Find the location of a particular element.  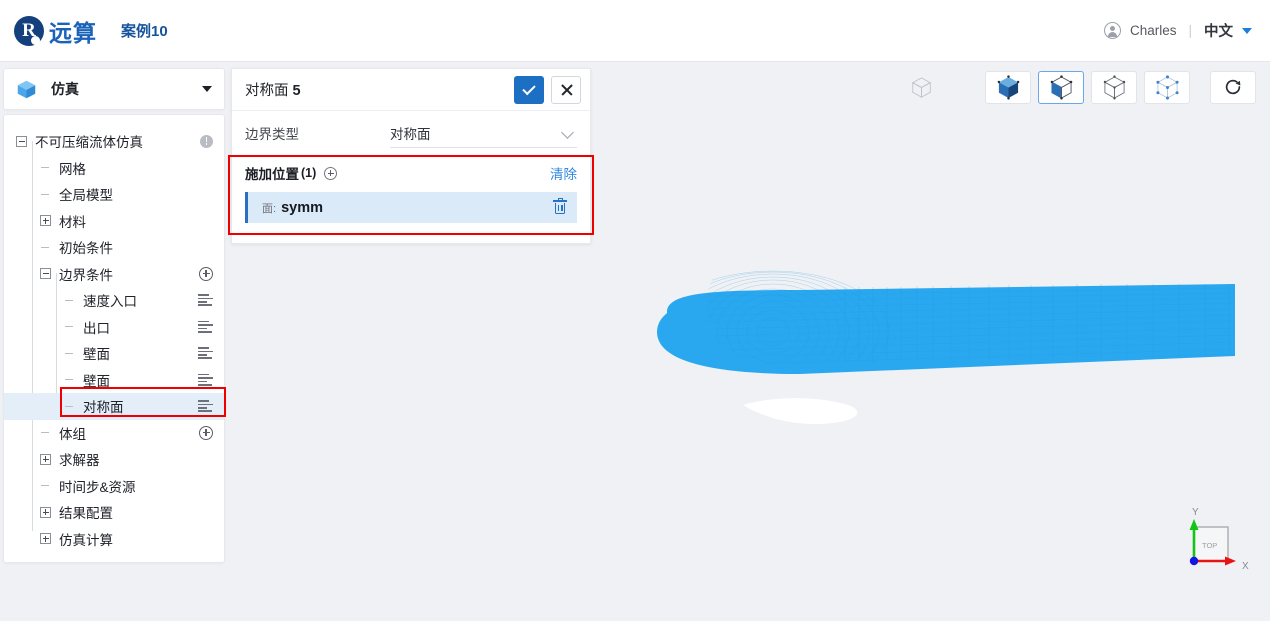

tree-item: 不可压缩流体仿真 is located at coordinates (114, 141).